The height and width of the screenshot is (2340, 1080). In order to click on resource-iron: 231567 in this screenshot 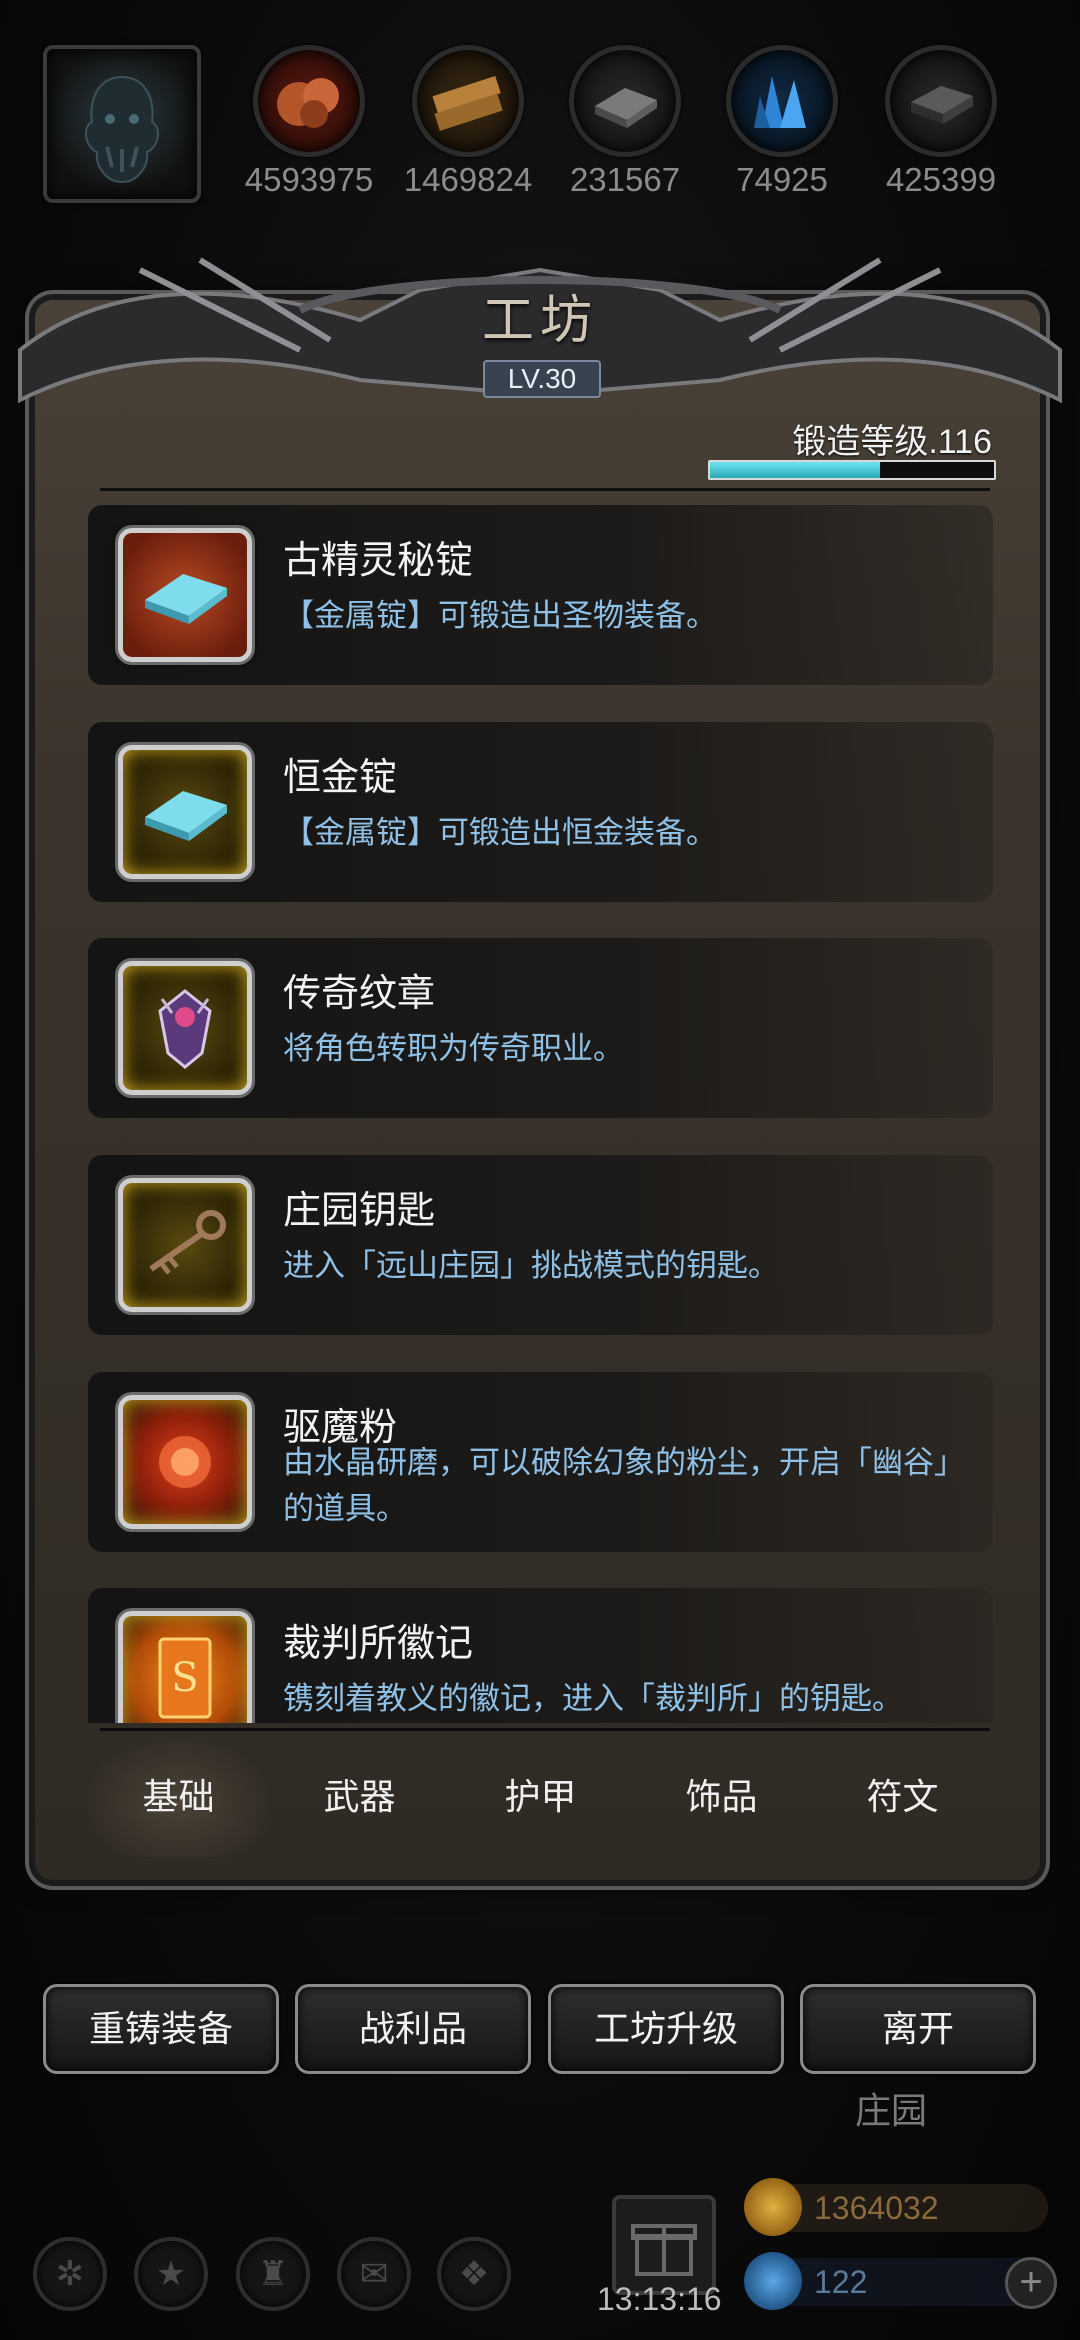, I will do `click(625, 122)`.